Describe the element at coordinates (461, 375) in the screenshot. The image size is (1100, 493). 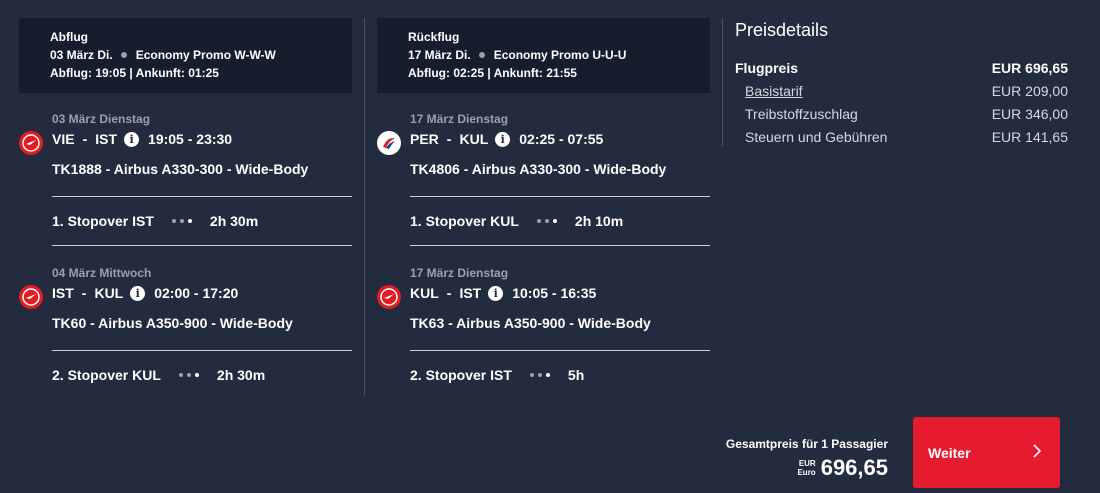
I see `stopover-label: 2. Stopover IST` at that location.